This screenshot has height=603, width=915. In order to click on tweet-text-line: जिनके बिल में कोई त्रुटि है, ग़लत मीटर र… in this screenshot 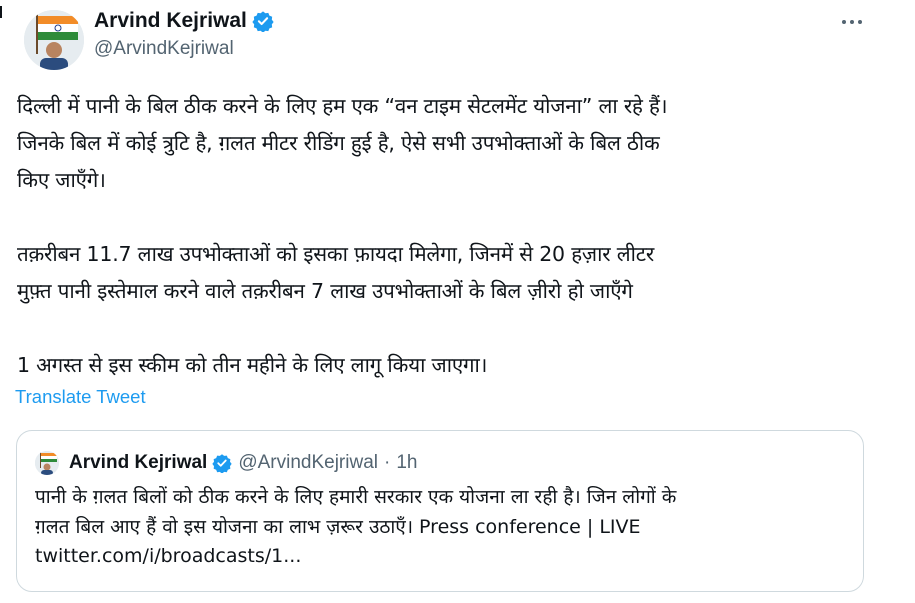, I will do `click(338, 143)`.